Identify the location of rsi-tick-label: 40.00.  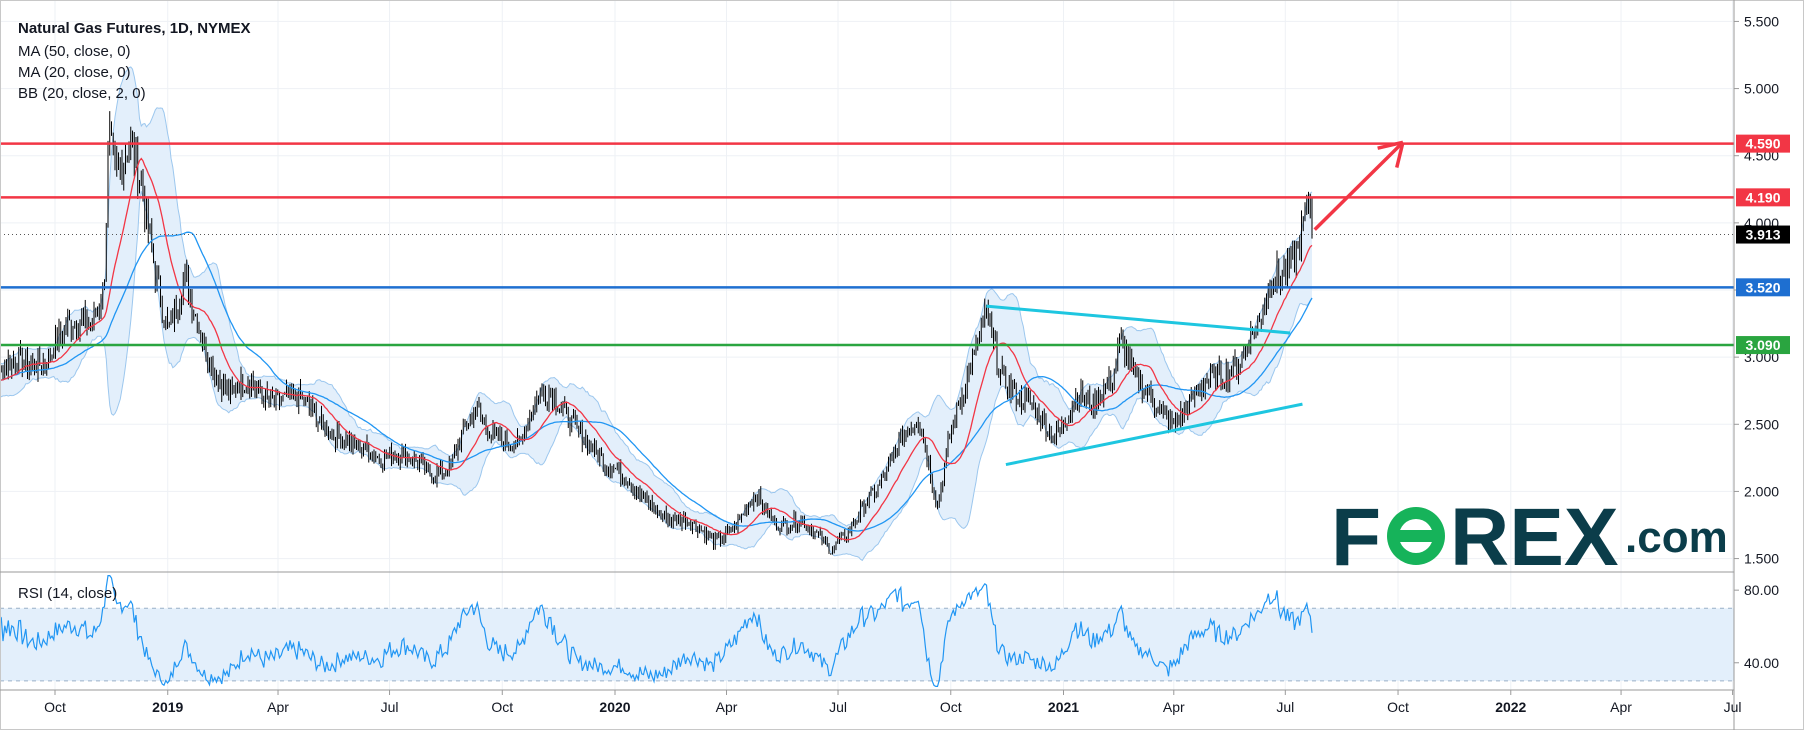
(1761, 663).